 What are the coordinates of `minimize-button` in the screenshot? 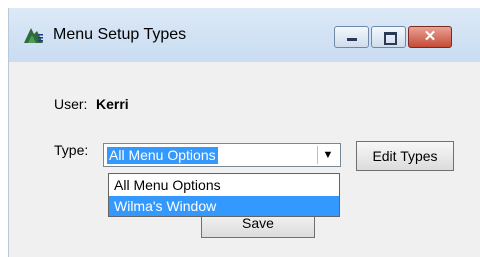 It's located at (351, 37).